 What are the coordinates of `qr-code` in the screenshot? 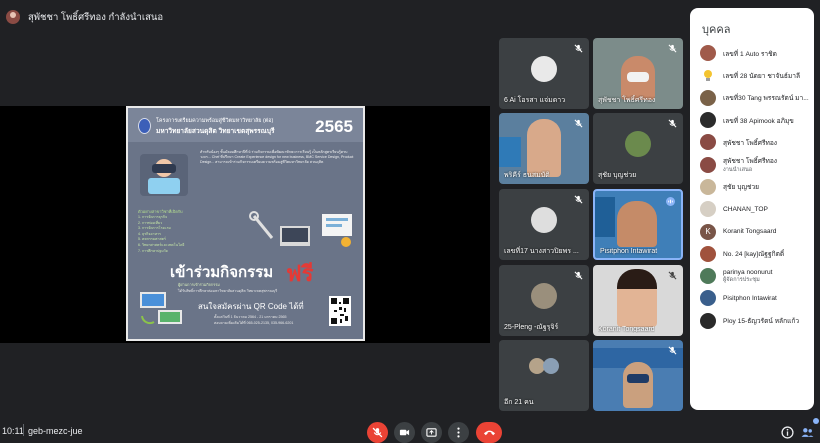 It's located at (340, 311).